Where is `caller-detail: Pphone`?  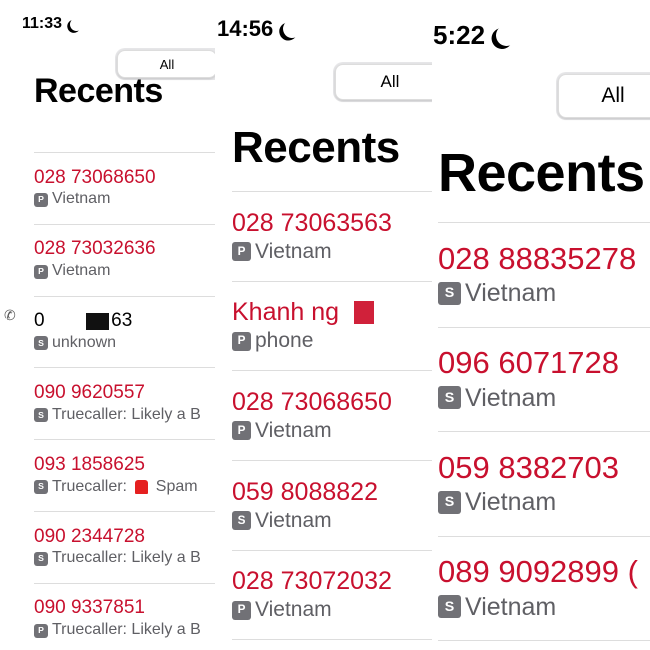
caller-detail: Pphone is located at coordinates (332, 340).